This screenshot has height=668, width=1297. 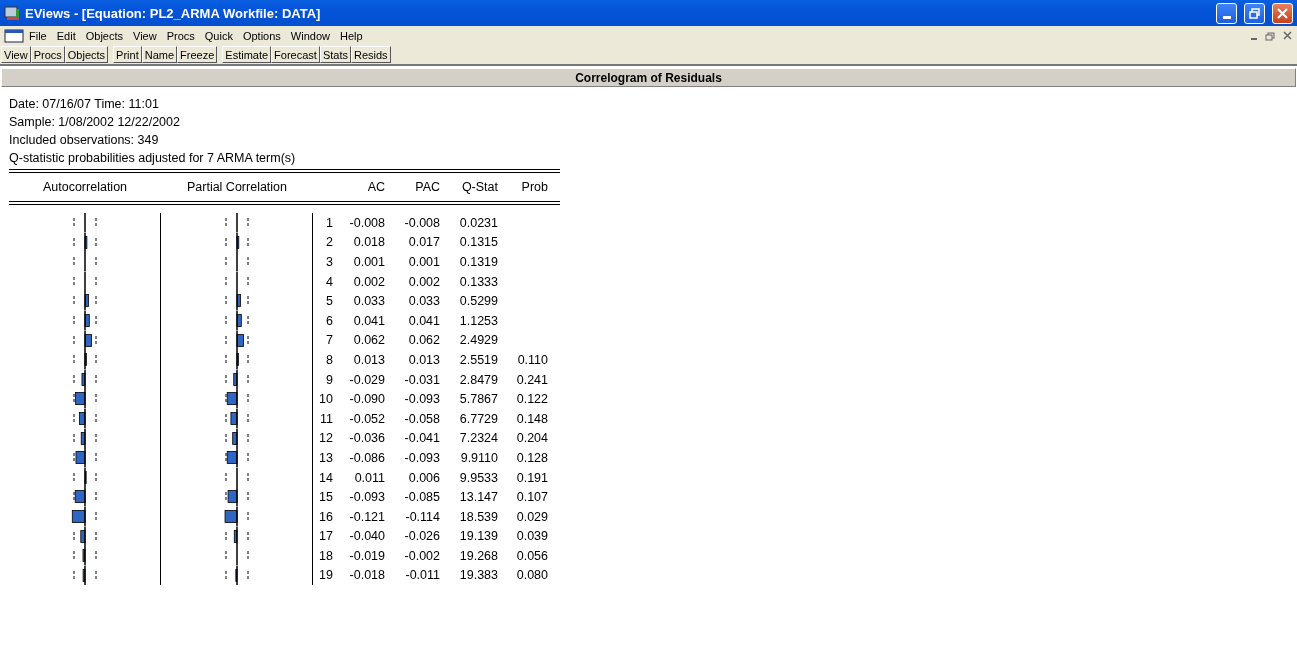 What do you see at coordinates (478, 555) in the screenshot?
I see `table-cell-text: 19.268` at bounding box center [478, 555].